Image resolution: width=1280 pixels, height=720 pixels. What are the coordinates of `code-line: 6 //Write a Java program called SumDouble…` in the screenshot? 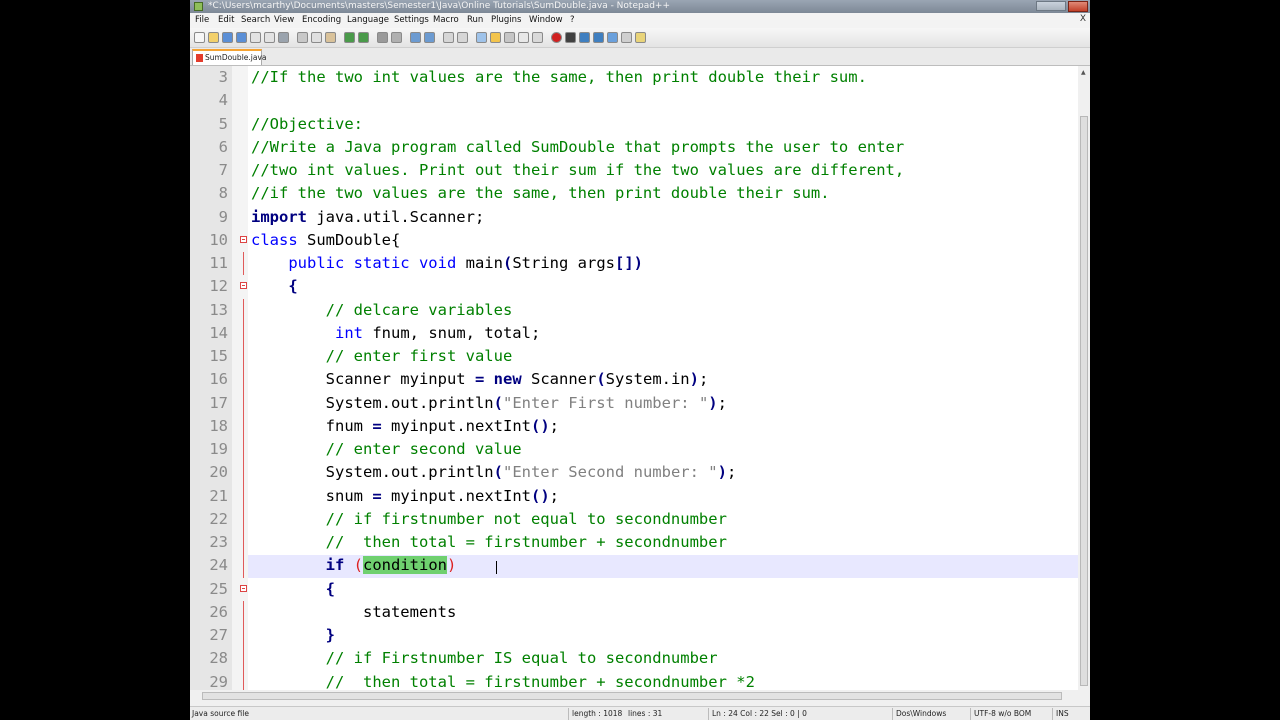 It's located at (634, 147).